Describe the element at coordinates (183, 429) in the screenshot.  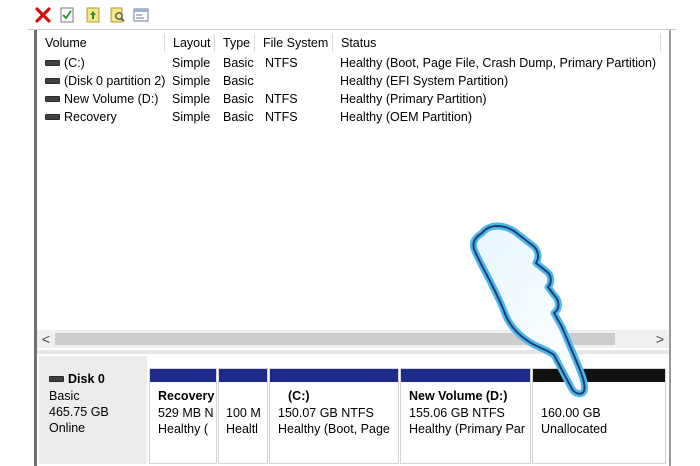
I see `partition-status: Healthy (` at that location.